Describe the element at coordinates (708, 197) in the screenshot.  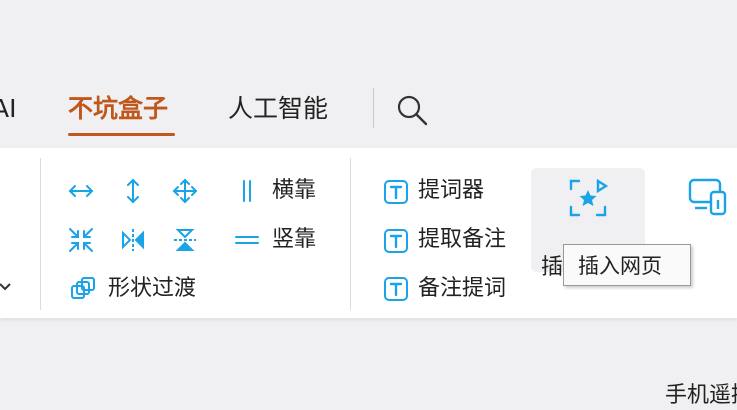
I see `phone-remote-icon` at that location.